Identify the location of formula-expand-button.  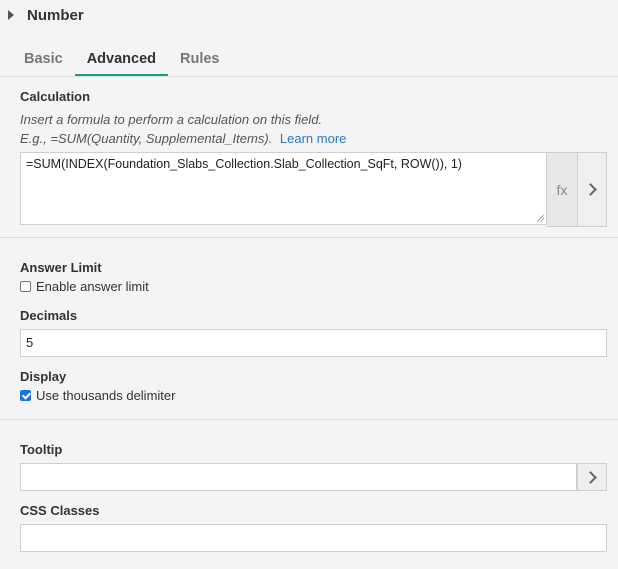
(592, 189).